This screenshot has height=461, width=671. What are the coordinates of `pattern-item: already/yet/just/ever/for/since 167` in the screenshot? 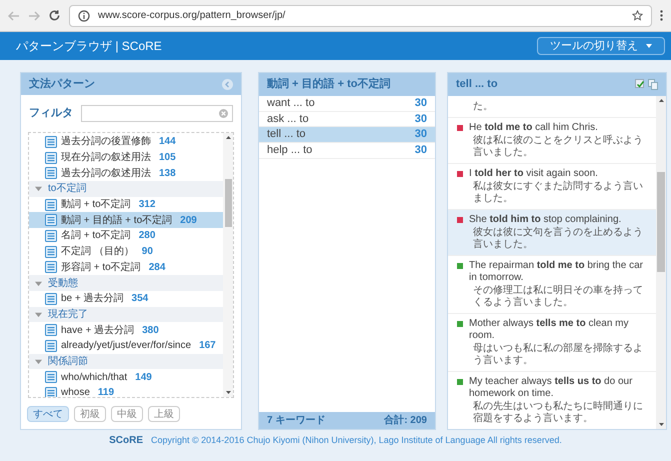 It's located at (126, 346).